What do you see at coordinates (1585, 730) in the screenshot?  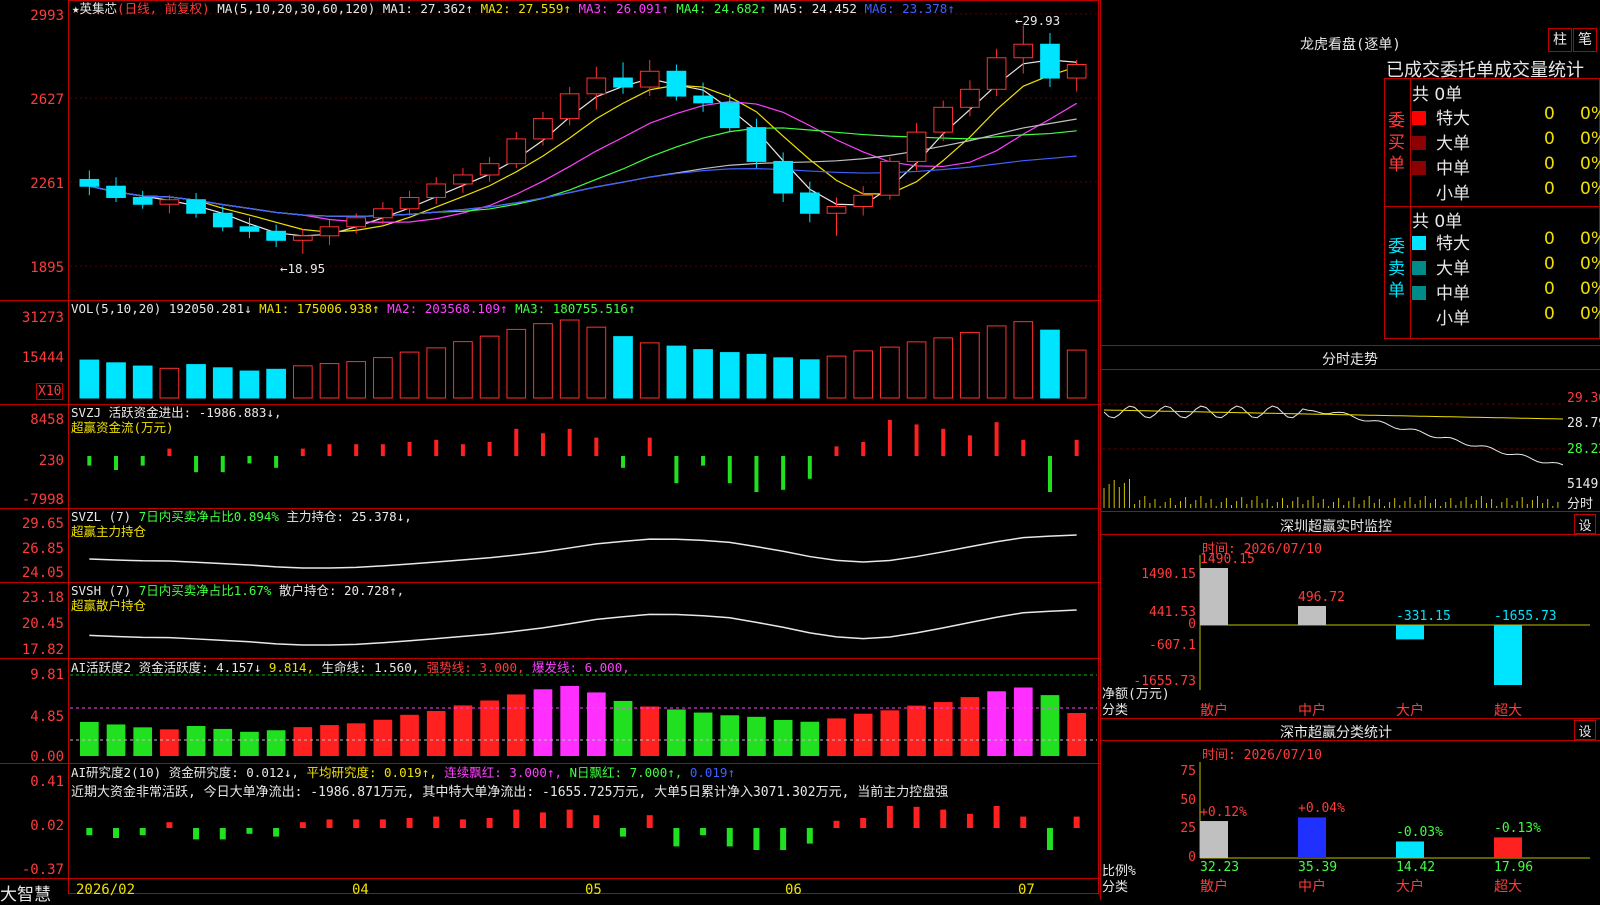 I see `sz-class-settings-button: 设` at bounding box center [1585, 730].